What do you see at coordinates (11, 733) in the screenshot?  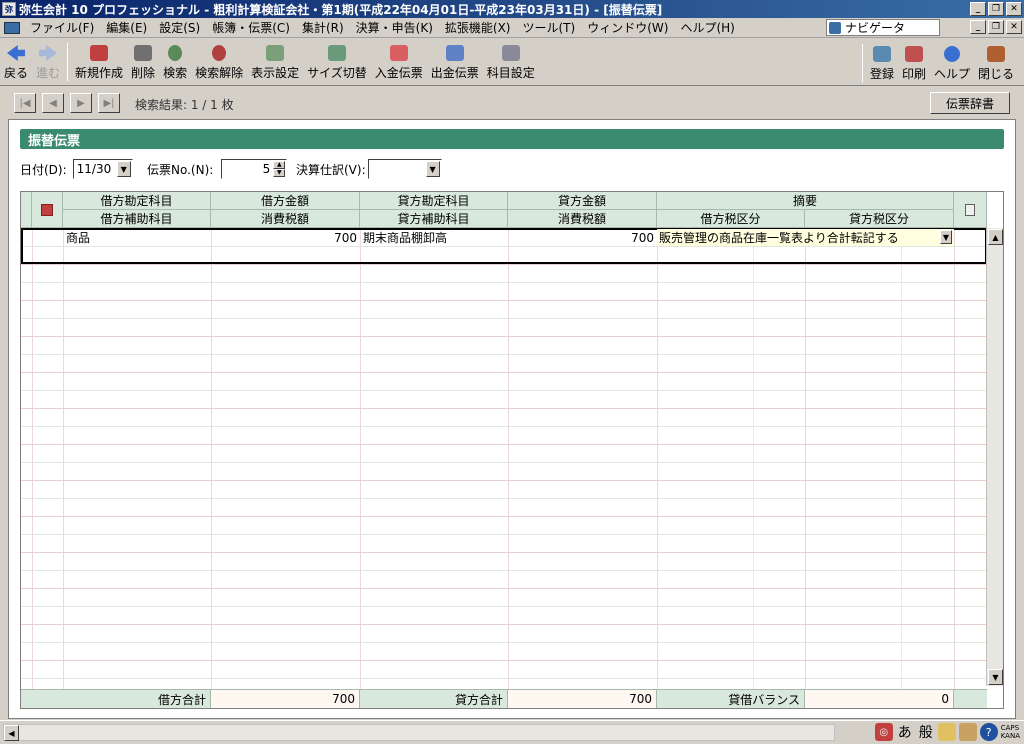 I see `scroll-left-icon: ◀` at bounding box center [11, 733].